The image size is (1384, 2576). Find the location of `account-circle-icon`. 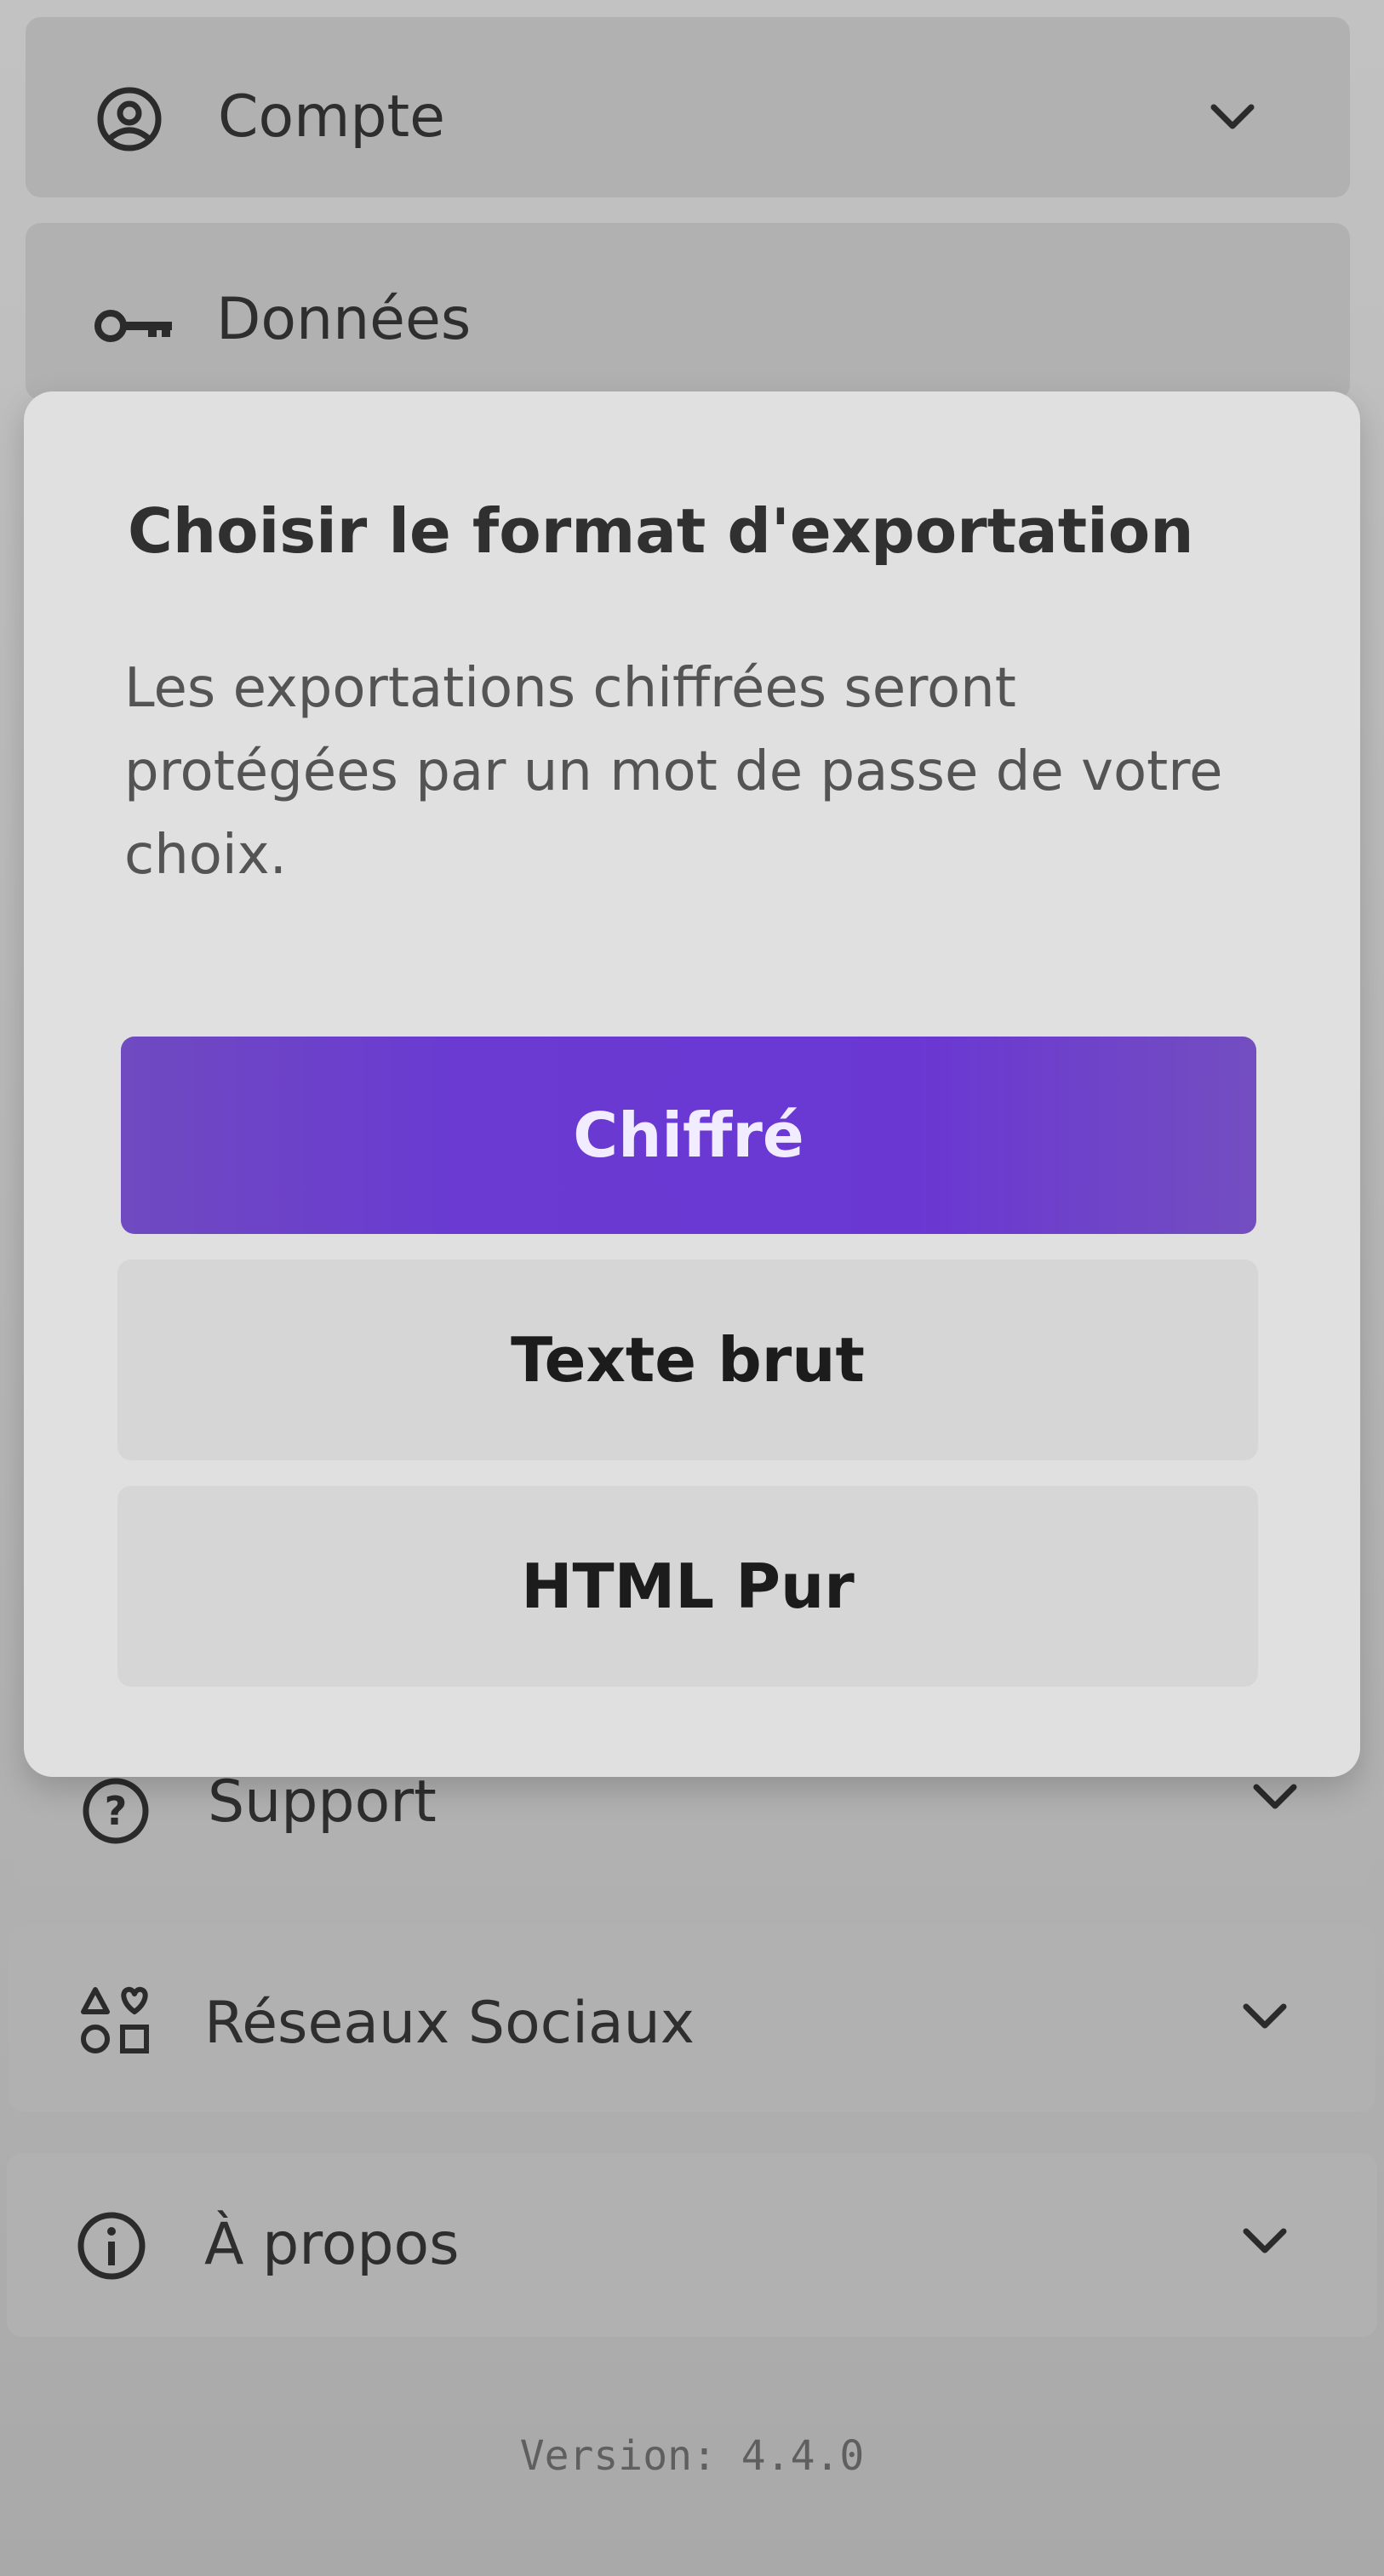

account-circle-icon is located at coordinates (129, 119).